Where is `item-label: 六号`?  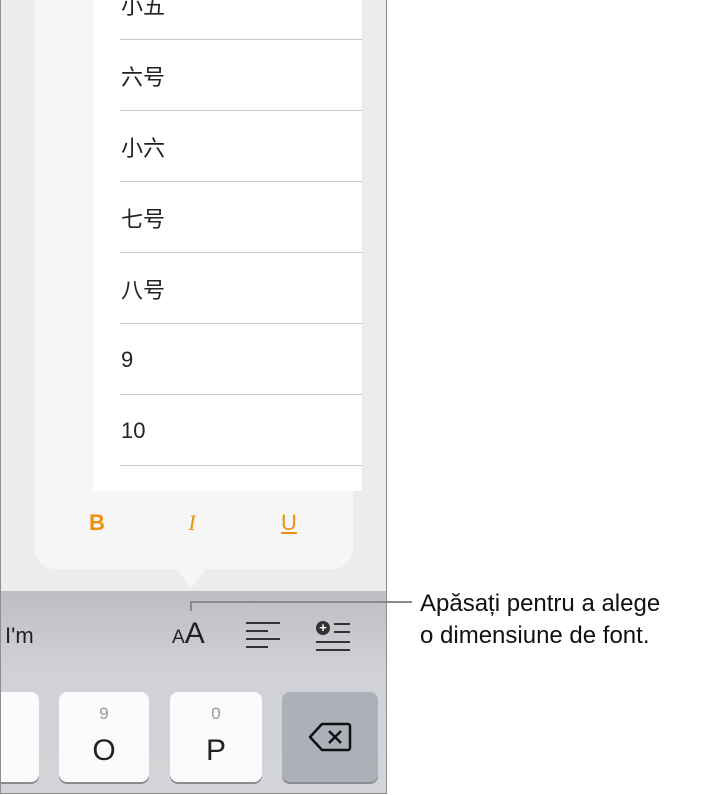 item-label: 六号 is located at coordinates (143, 77).